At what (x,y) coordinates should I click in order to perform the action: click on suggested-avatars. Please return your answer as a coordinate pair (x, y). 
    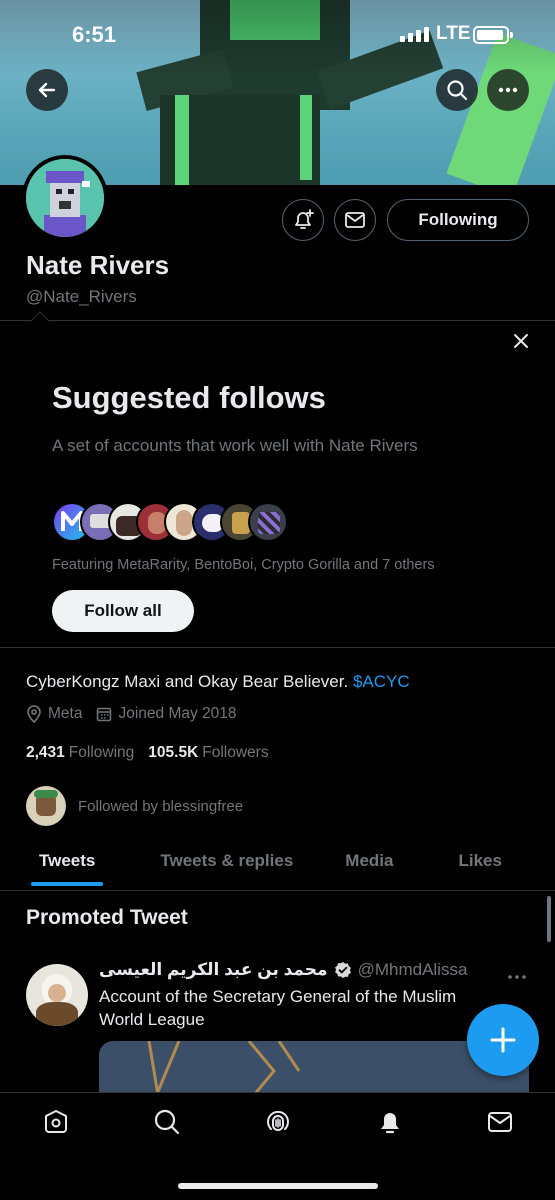
    Looking at the image, I should click on (170, 522).